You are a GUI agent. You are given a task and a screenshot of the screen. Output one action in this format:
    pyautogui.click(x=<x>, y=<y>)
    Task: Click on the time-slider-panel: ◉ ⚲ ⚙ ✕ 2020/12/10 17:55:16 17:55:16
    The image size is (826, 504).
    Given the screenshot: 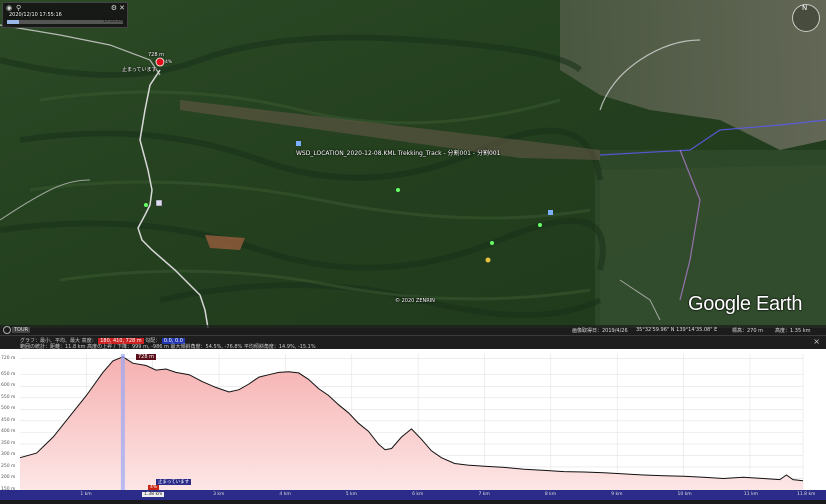 What is the action you would take?
    pyautogui.click(x=65, y=15)
    